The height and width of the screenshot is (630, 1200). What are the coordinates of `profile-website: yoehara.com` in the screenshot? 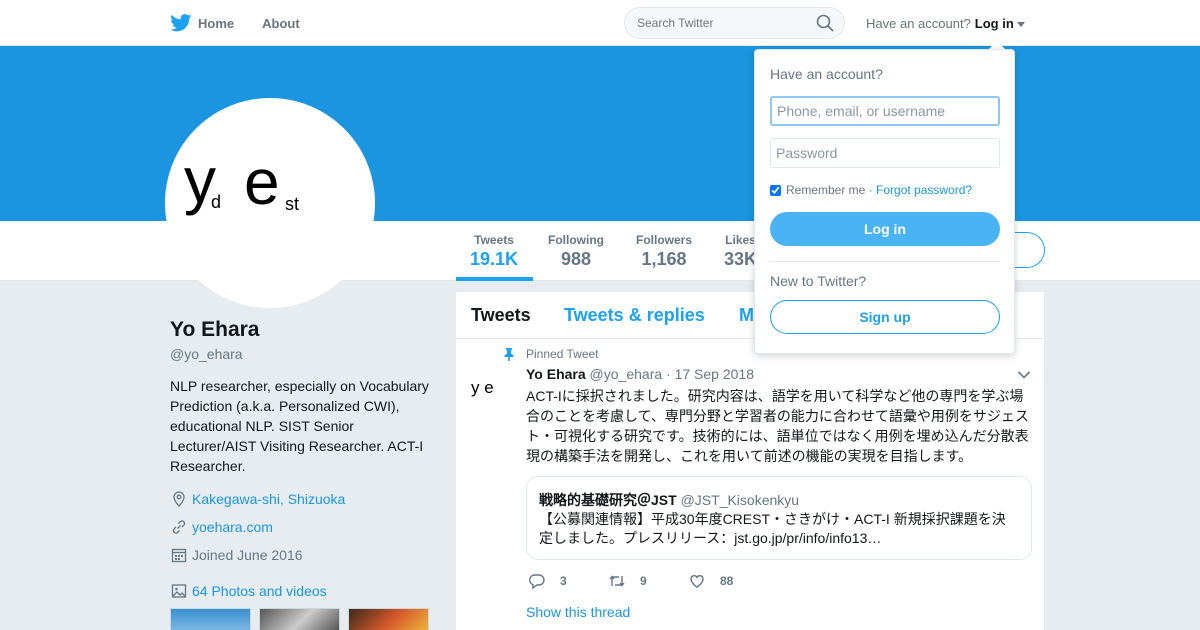 It's located at (221, 527).